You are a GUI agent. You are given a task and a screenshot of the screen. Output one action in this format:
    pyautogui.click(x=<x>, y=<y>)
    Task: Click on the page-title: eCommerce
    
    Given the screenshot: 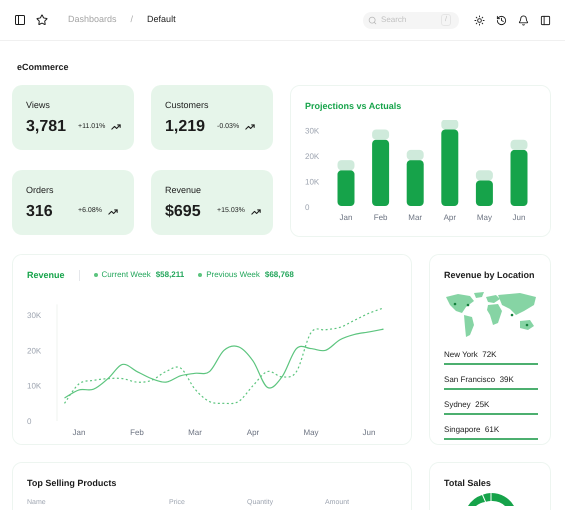 What is the action you would take?
    pyautogui.click(x=43, y=67)
    